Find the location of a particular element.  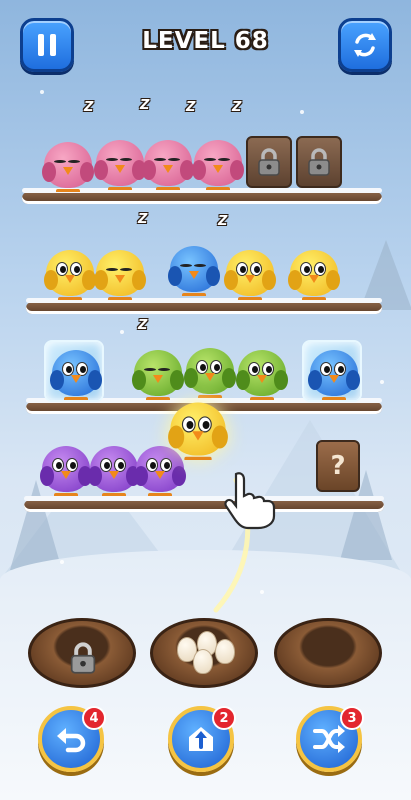

shuffle-icon is located at coordinates (329, 739).